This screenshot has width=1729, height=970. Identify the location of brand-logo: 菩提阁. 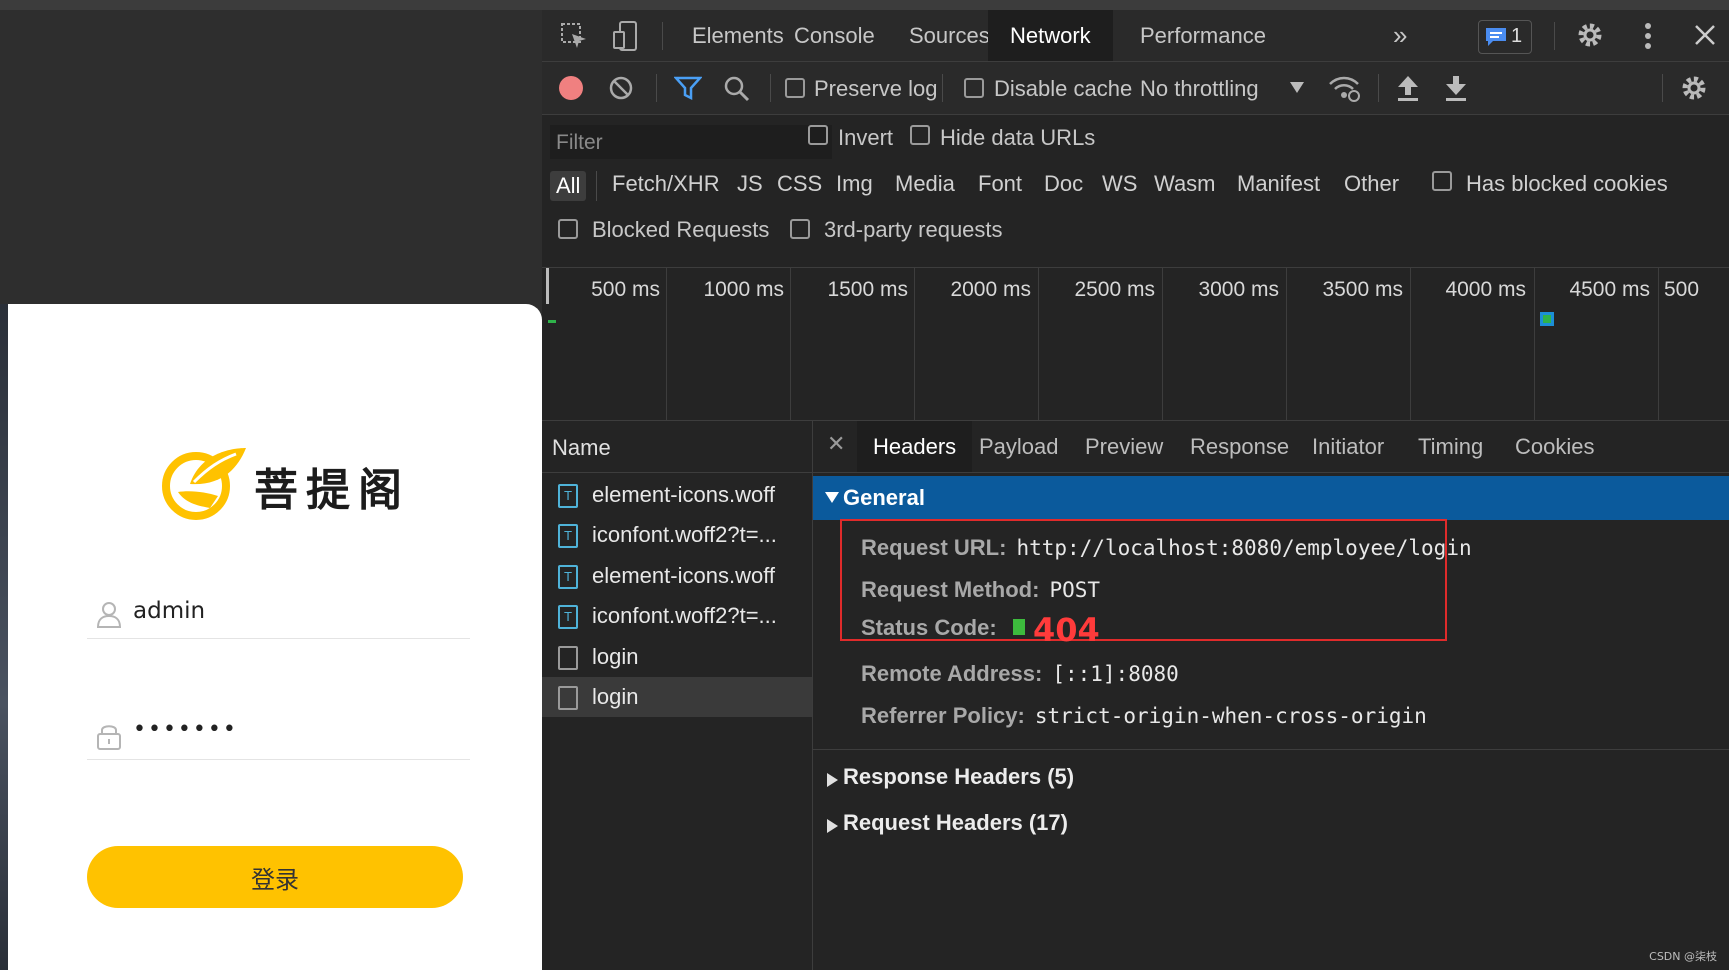
(290, 482).